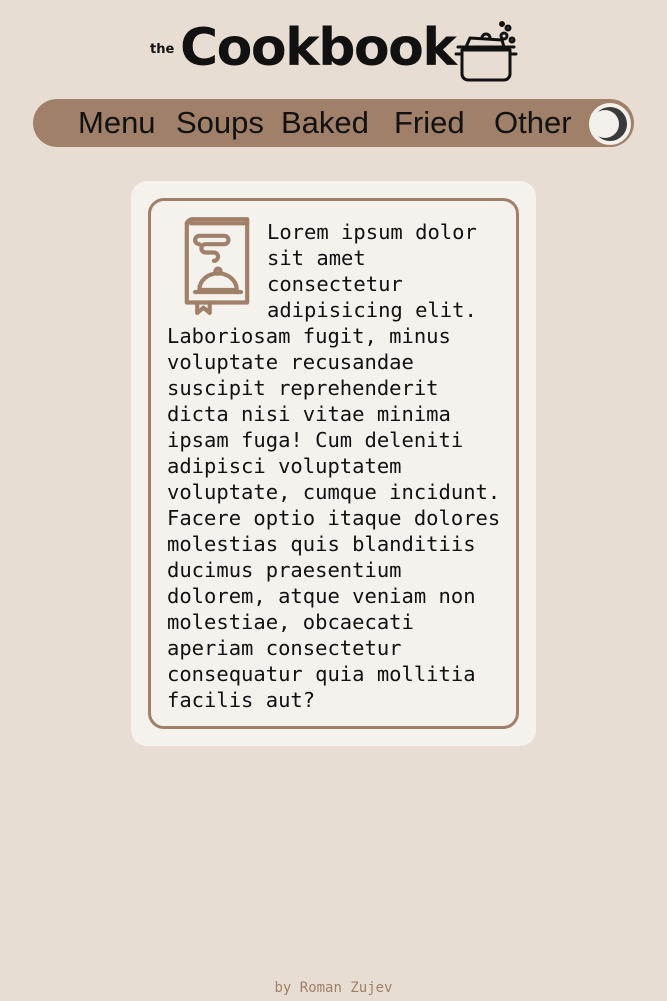 The width and height of the screenshot is (667, 1001). Describe the element at coordinates (486, 51) in the screenshot. I see `cooking-pot-icon` at that location.